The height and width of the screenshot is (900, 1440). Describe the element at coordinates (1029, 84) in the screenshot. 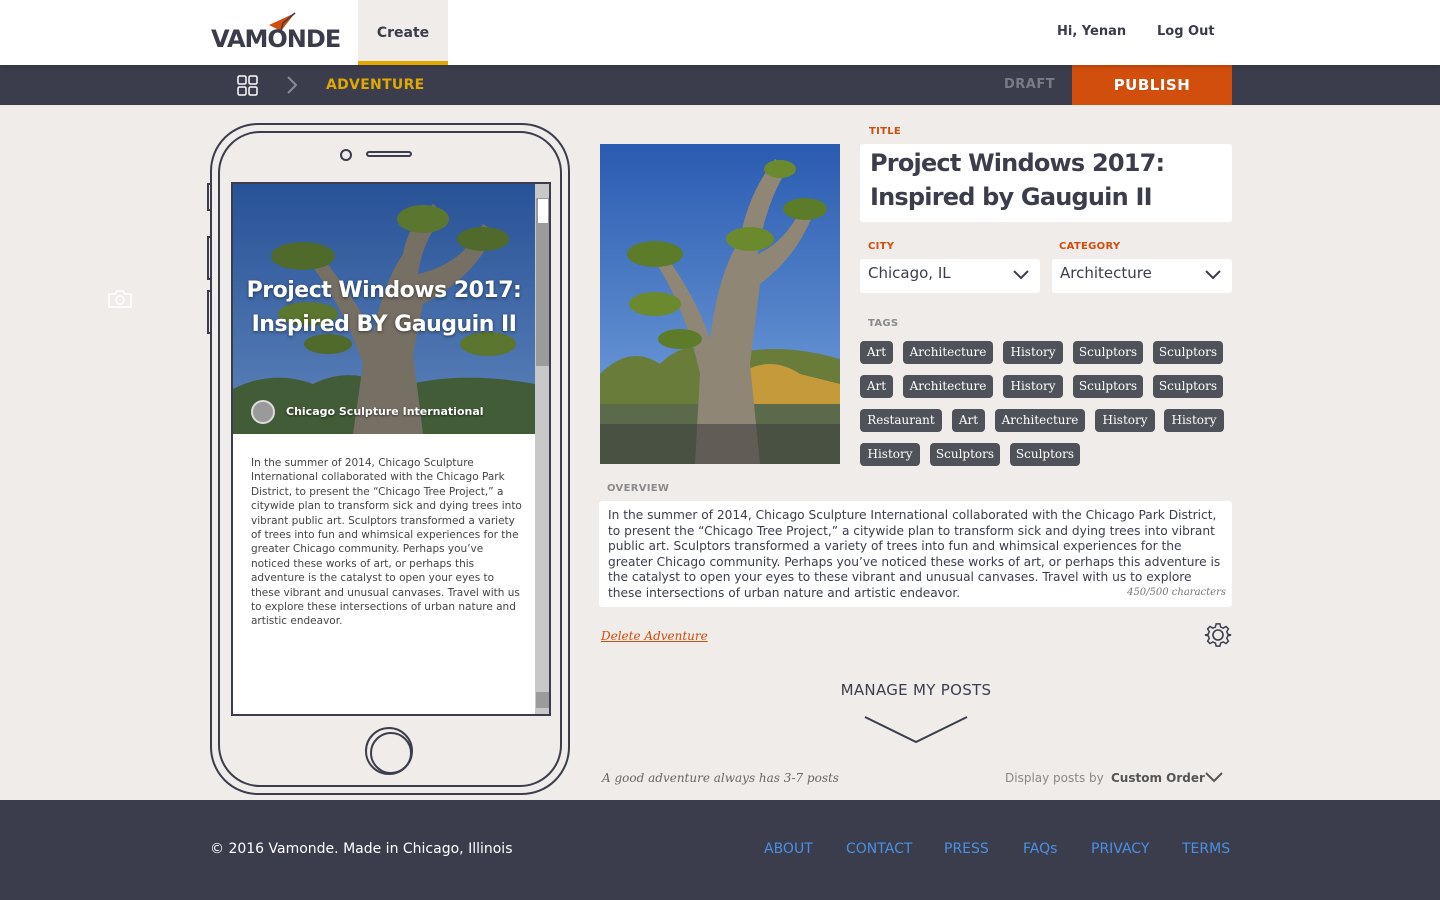

I see `draft-status: DRAFT` at that location.